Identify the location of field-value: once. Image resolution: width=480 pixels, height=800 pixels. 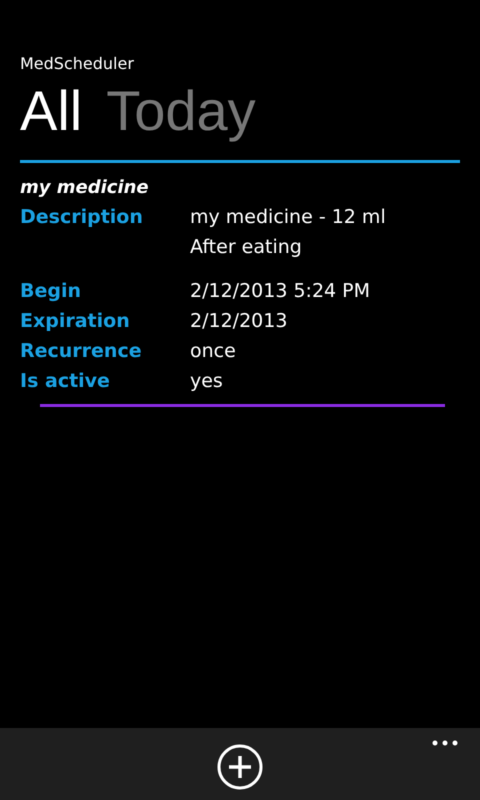
(213, 351).